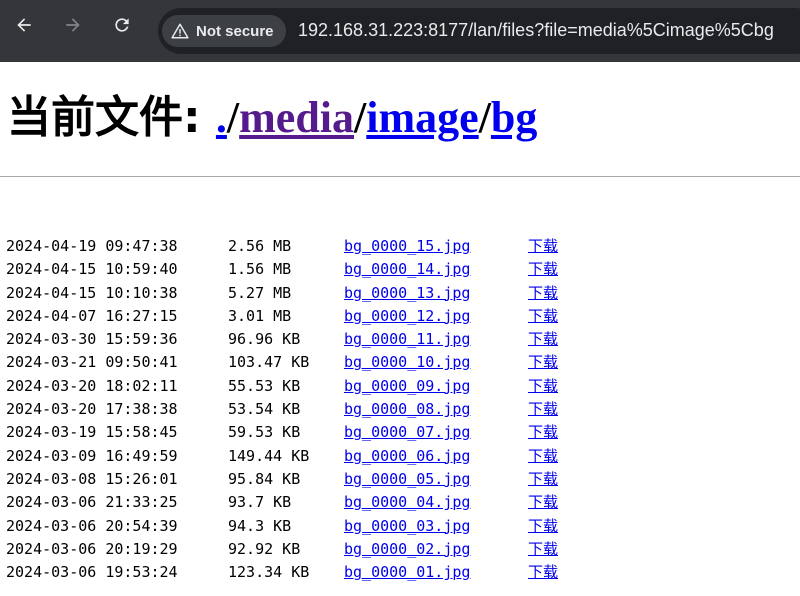 The width and height of the screenshot is (800, 596). Describe the element at coordinates (260, 246) in the screenshot. I see `file-size: 2.56 MB` at that location.